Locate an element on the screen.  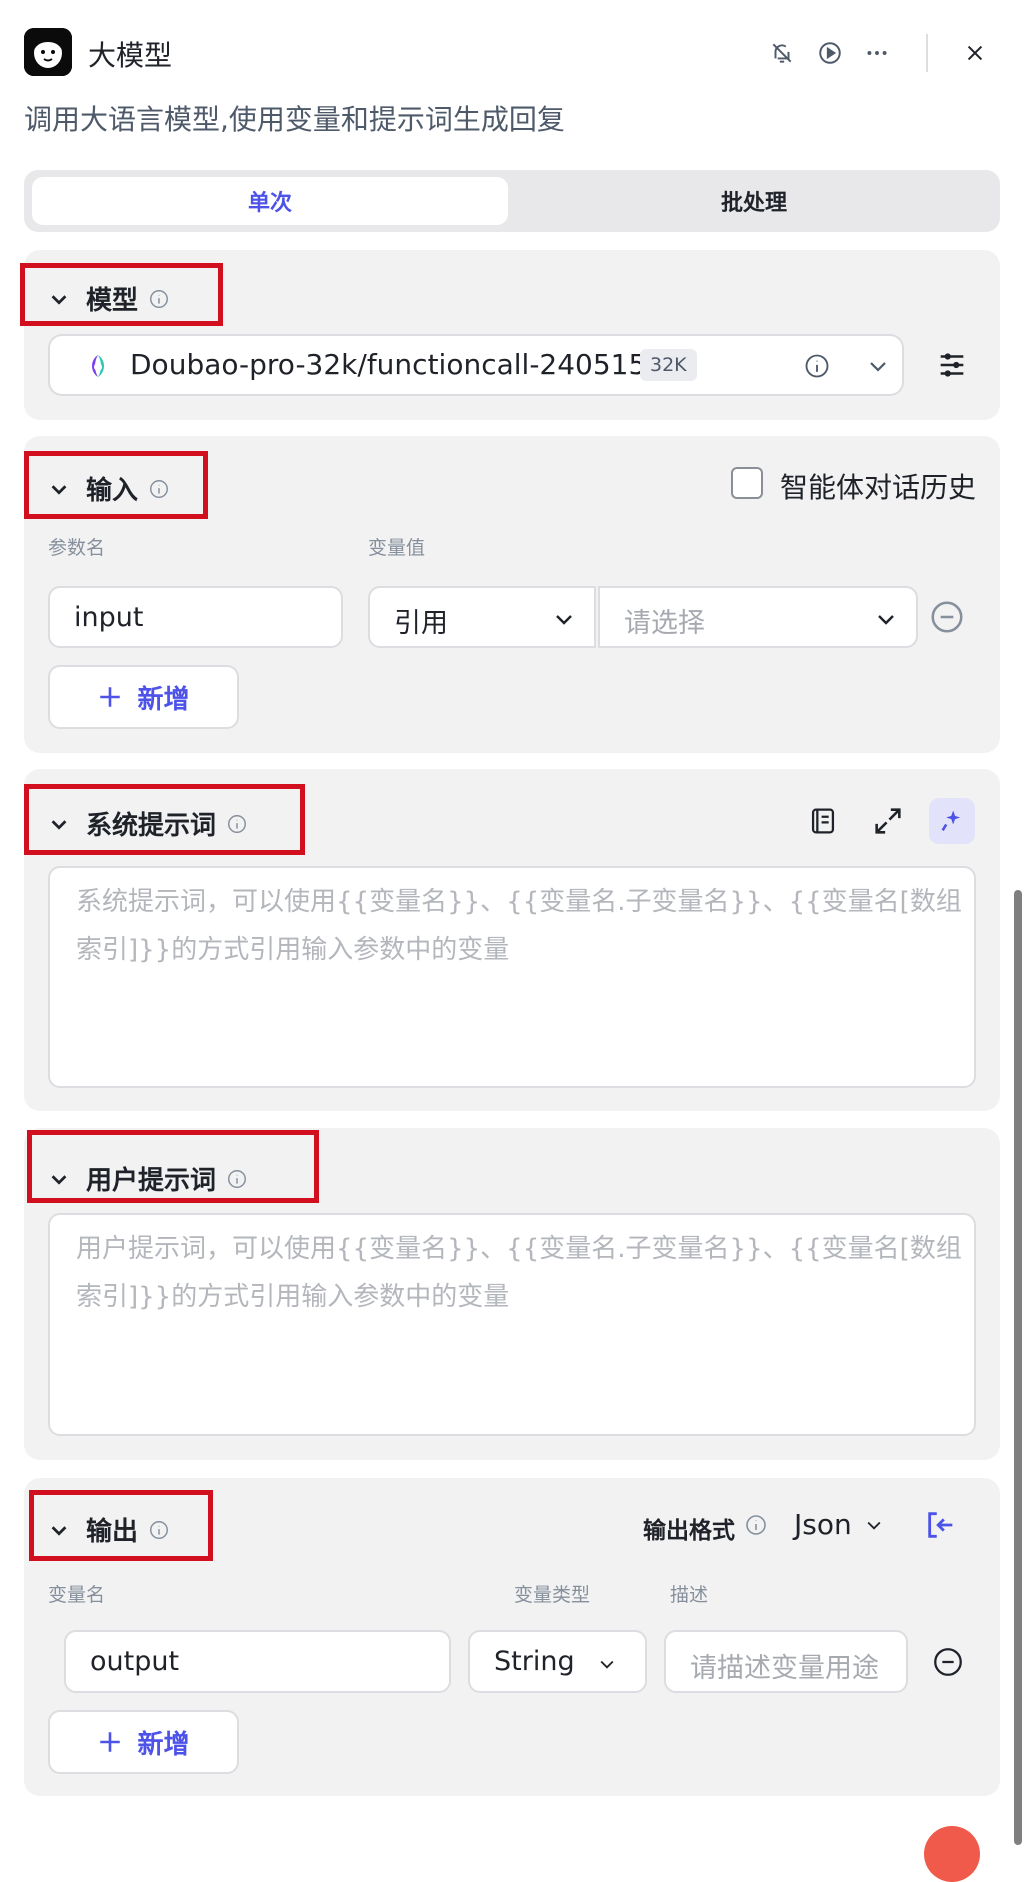
context-badge: 32K is located at coordinates (668, 365).